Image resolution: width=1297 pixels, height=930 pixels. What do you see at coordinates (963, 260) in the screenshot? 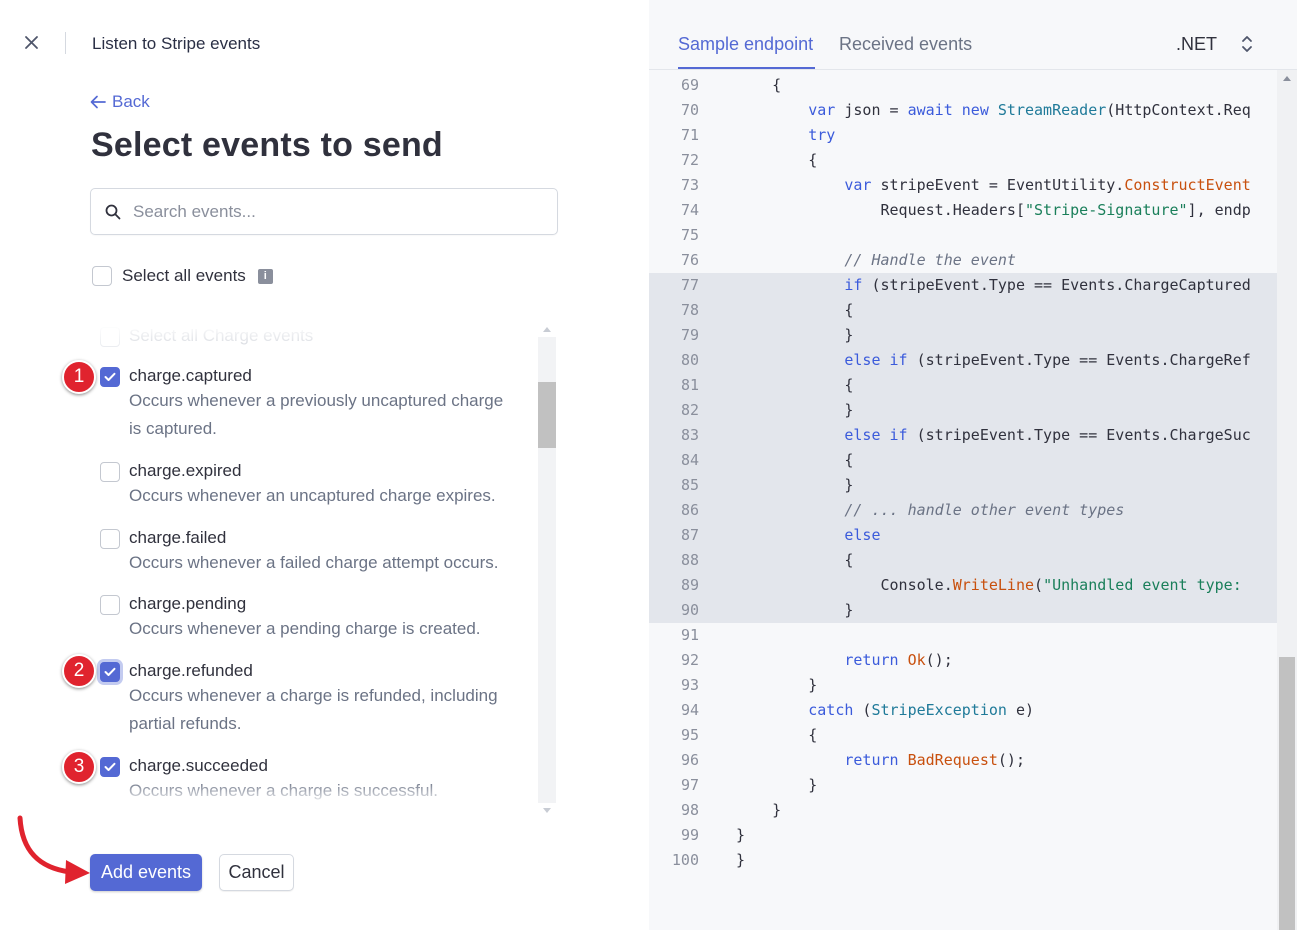
I see `code-line: 76 // Handle the event` at bounding box center [963, 260].